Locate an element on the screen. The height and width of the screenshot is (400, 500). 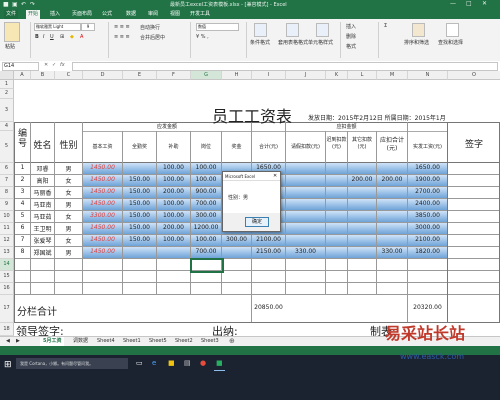
tab-formulas: 公式 is located at coordinates (107, 14).